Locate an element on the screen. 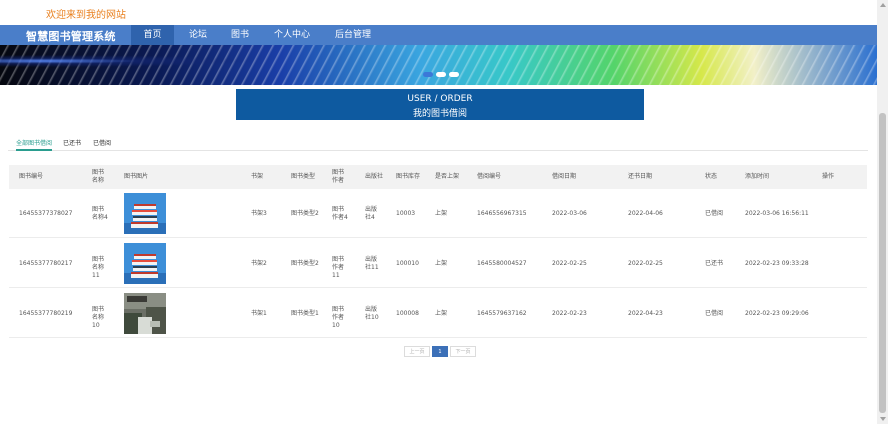 Image resolution: width=888 pixels, height=424 pixels. cell-return-date: 2022-02-25 is located at coordinates (645, 264).